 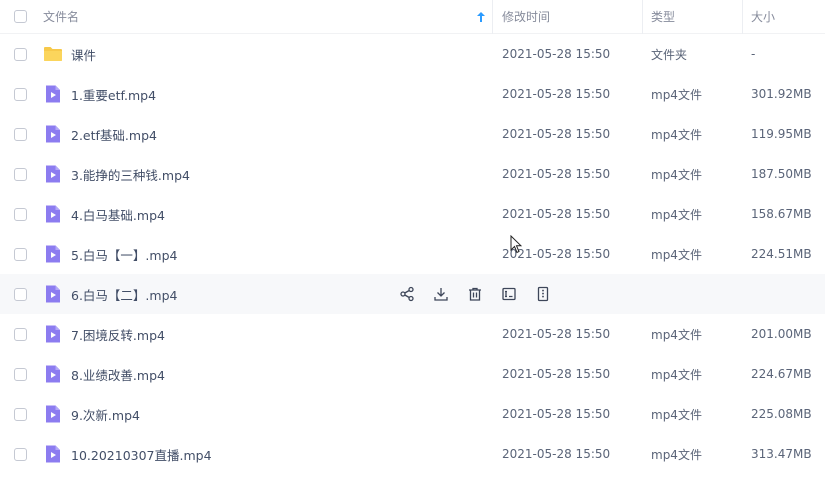 What do you see at coordinates (781, 134) in the screenshot?
I see `row-size: 119.95MB` at bounding box center [781, 134].